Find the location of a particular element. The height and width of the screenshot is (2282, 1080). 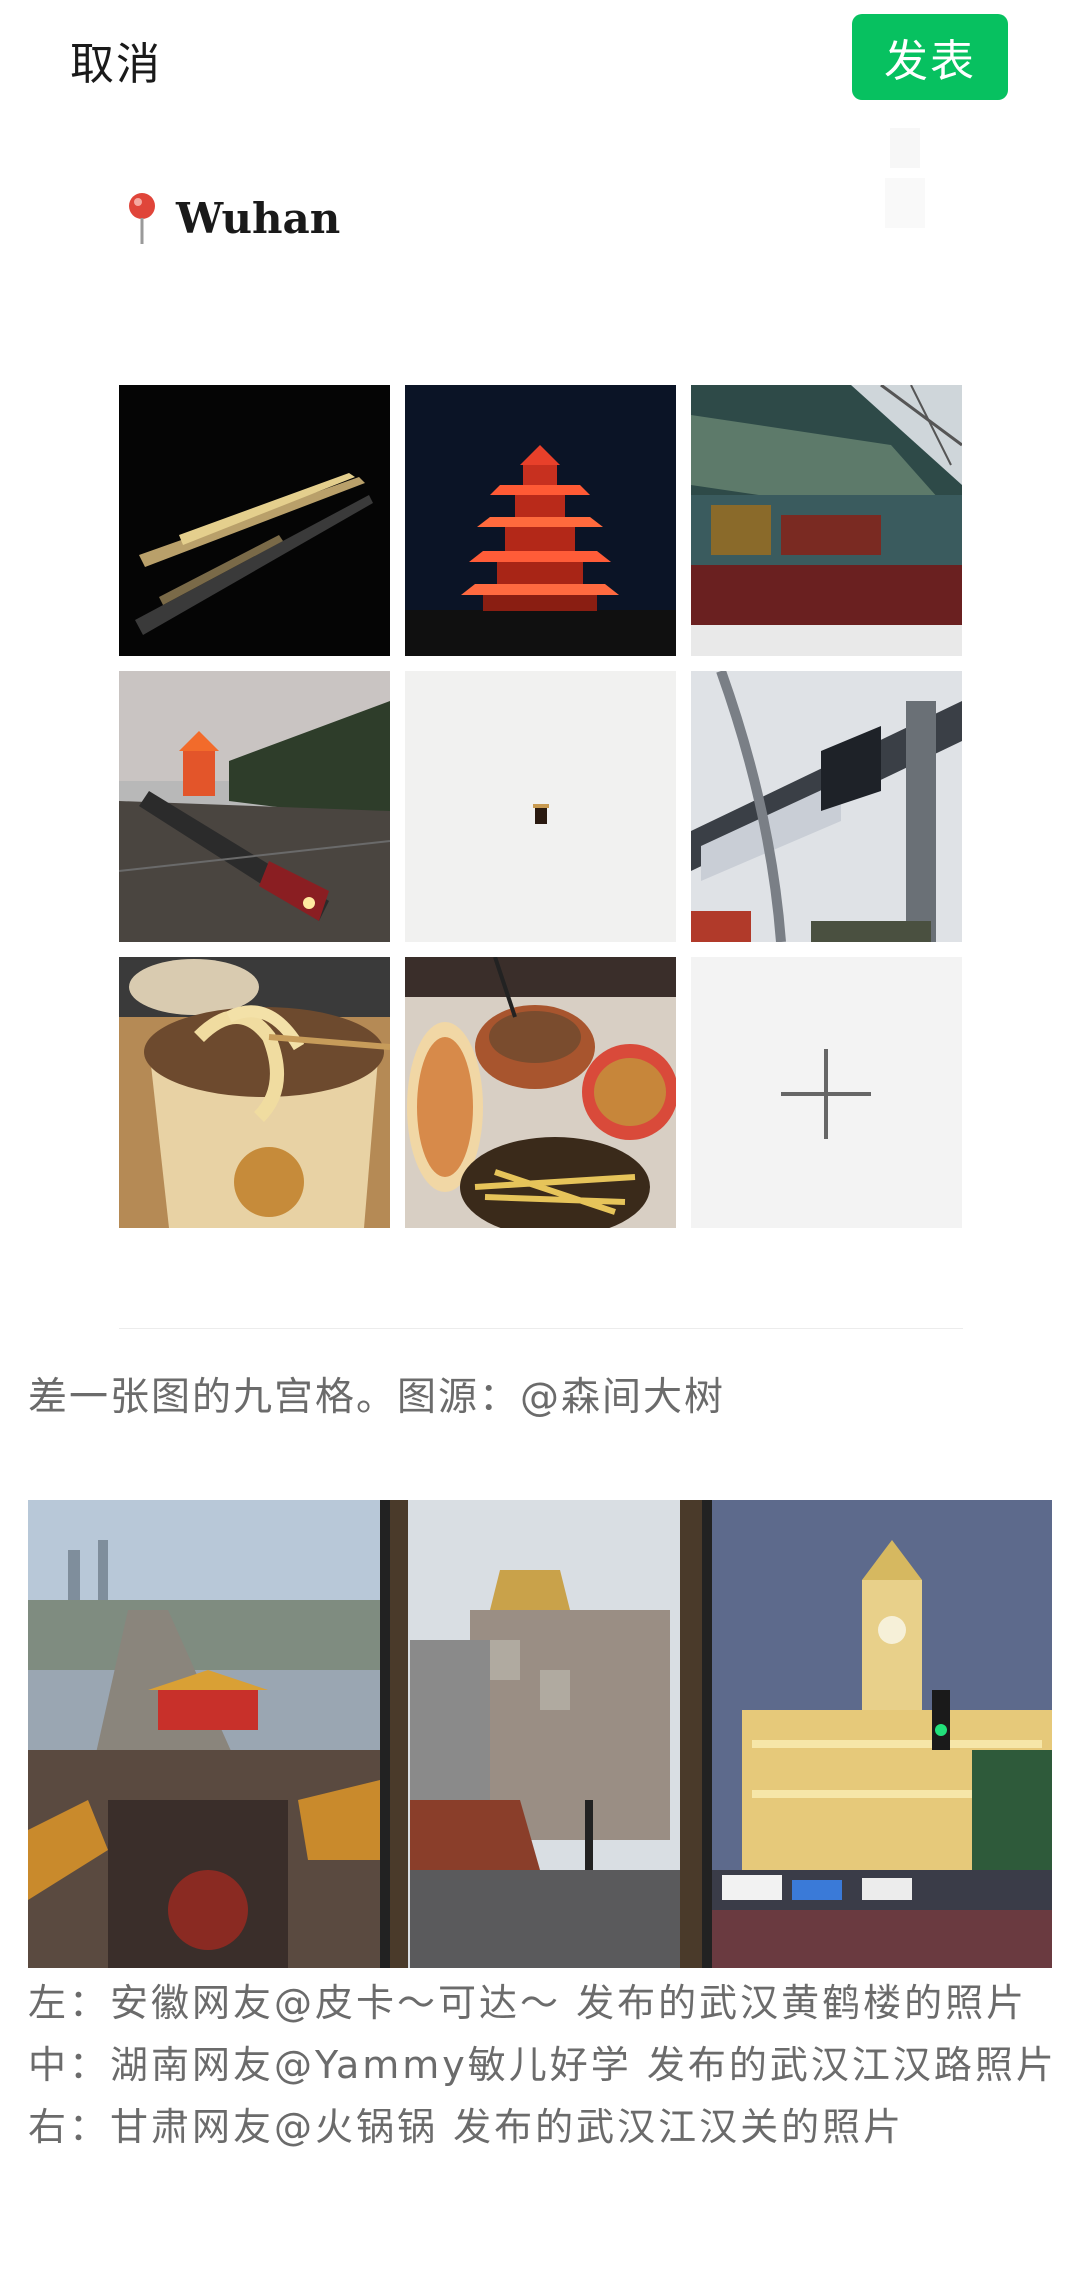

photo-noodles is located at coordinates (254, 1092).